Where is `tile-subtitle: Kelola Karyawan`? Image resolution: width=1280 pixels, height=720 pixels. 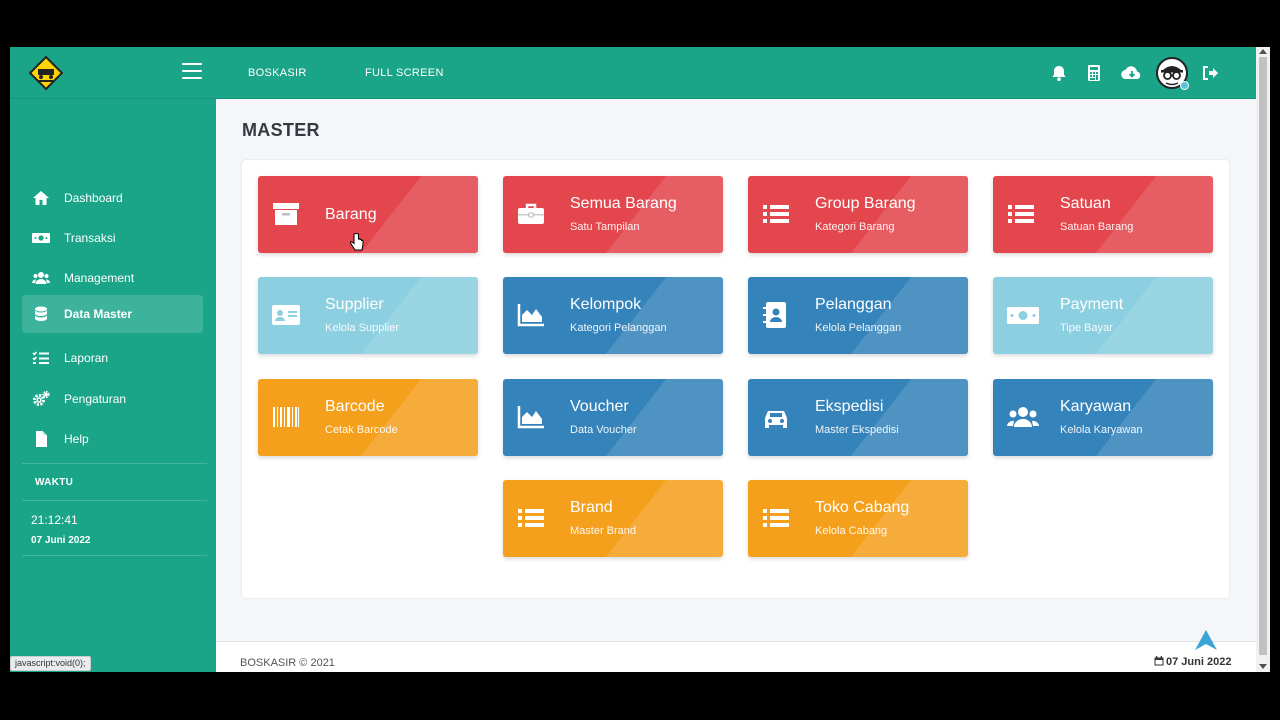
tile-subtitle: Kelola Karyawan is located at coordinates (1101, 430).